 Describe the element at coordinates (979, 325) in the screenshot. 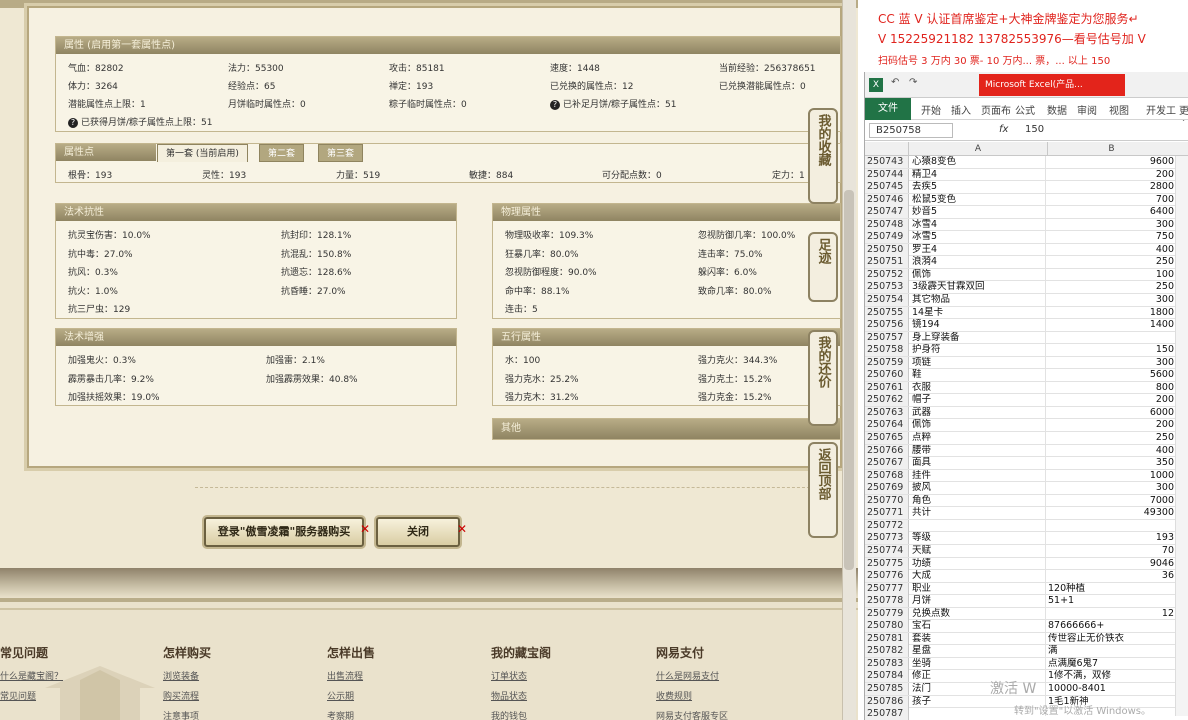

I see `cell-a: 镜194` at that location.